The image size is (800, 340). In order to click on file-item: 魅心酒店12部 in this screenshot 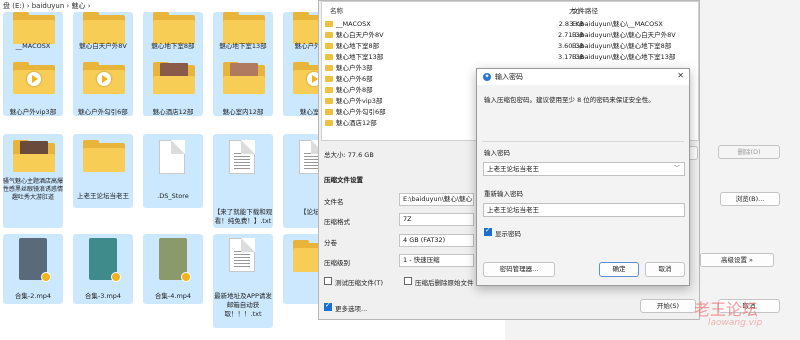, I will do `click(173, 88)`.